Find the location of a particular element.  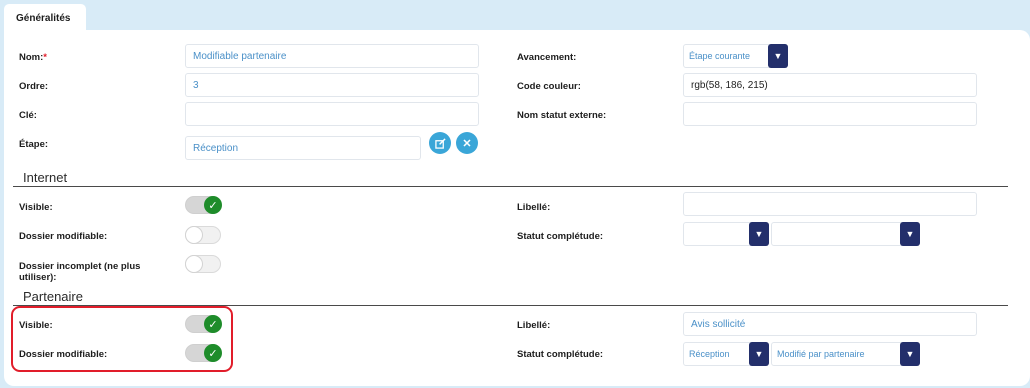

nom-statut-externe-label: Nom statut externe: is located at coordinates (562, 115).